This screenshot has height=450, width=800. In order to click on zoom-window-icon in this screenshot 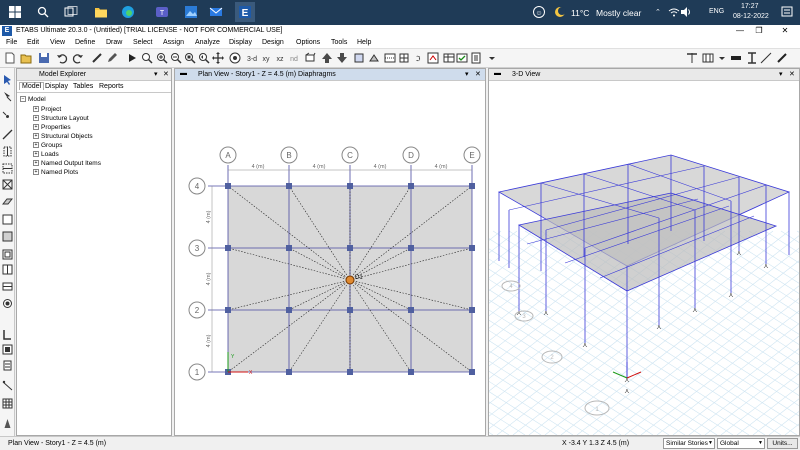, I will do `click(147, 58)`.